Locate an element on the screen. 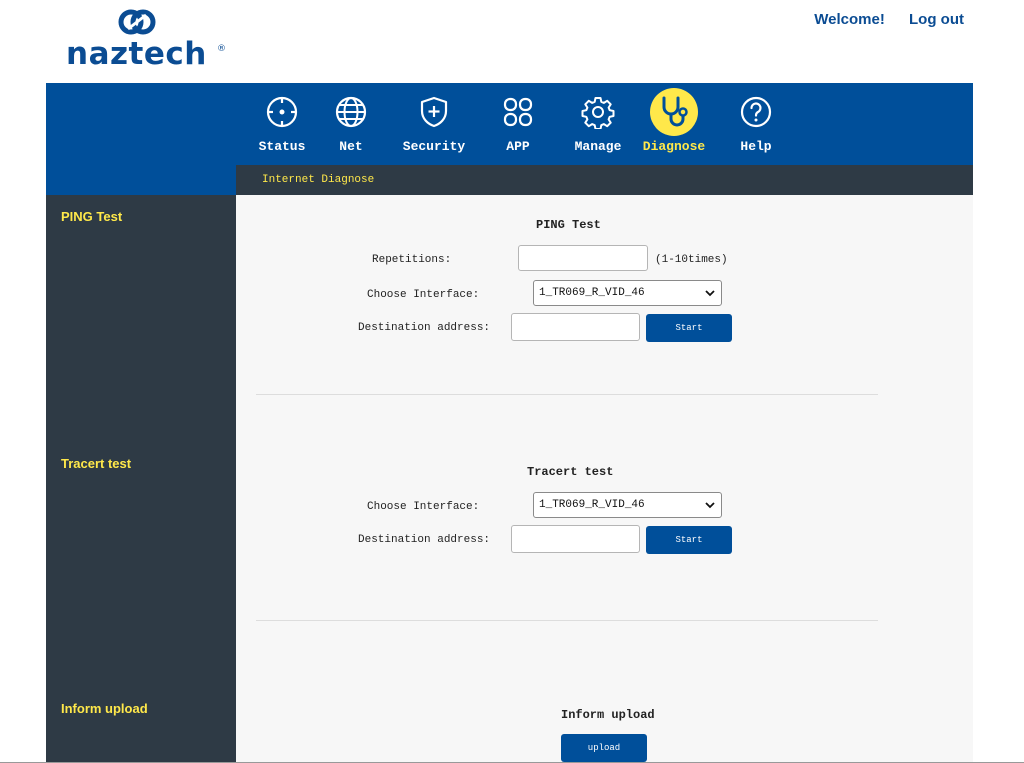  ping-interface-value: 1_TR069_R_VID_46 is located at coordinates (592, 293).